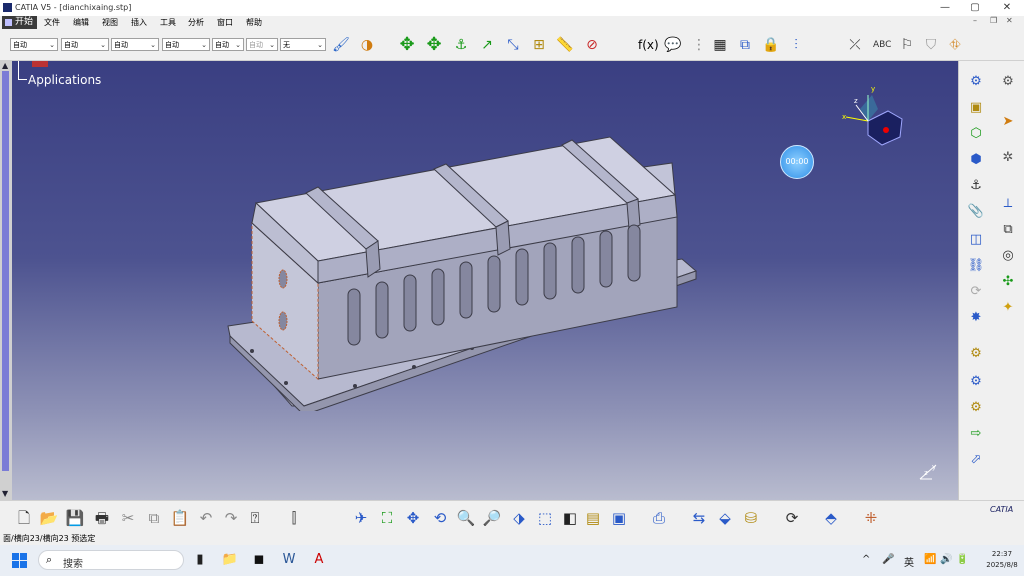 The width and height of the screenshot is (1024, 576). I want to click on cut-icon: ✂, so click(128, 518).